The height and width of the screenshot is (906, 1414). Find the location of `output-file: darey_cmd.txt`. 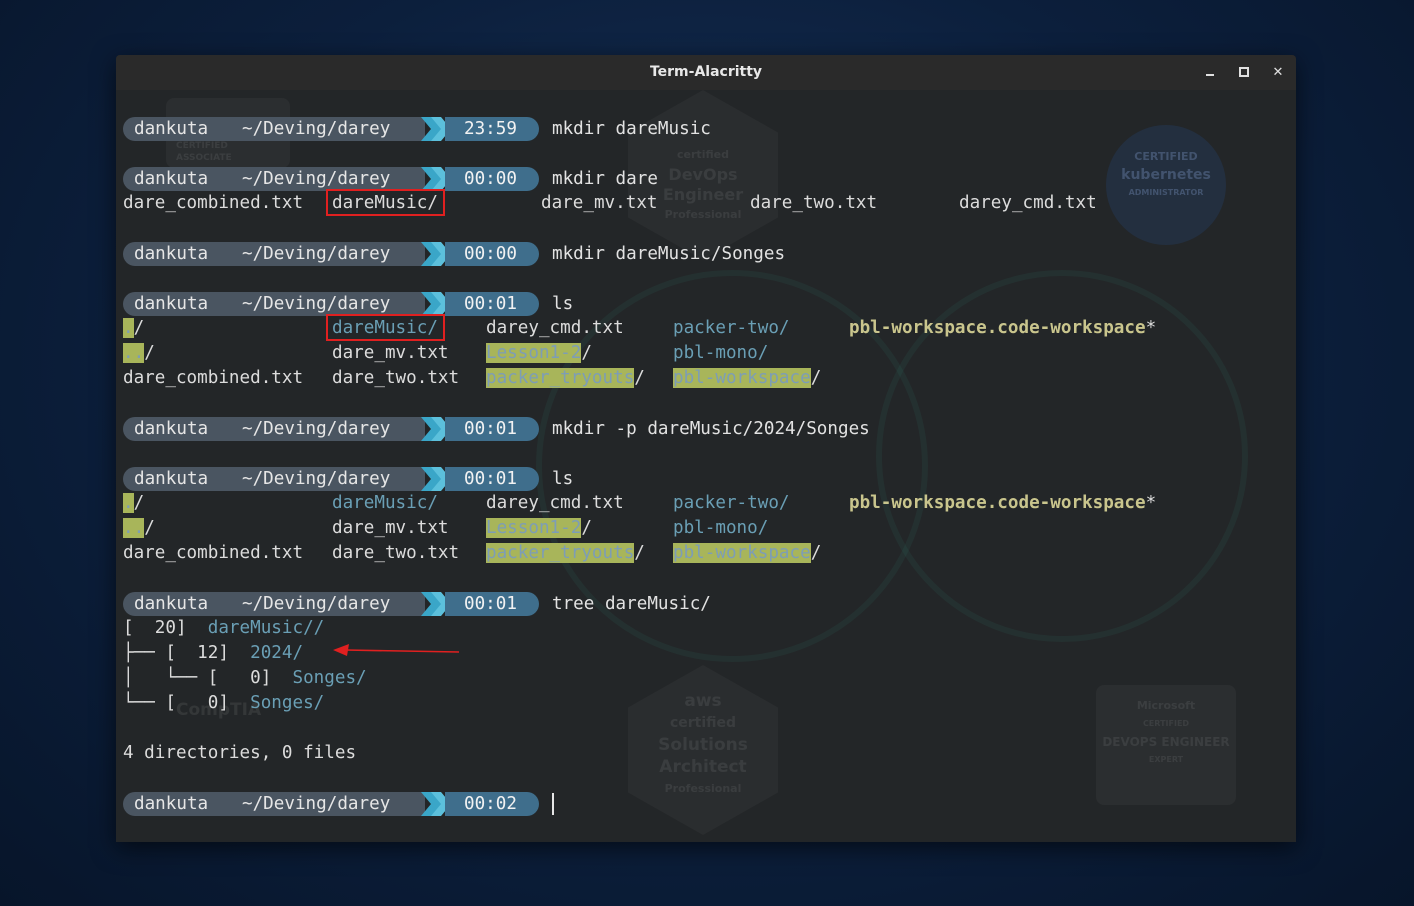

output-file: darey_cmd.txt is located at coordinates (1028, 203).